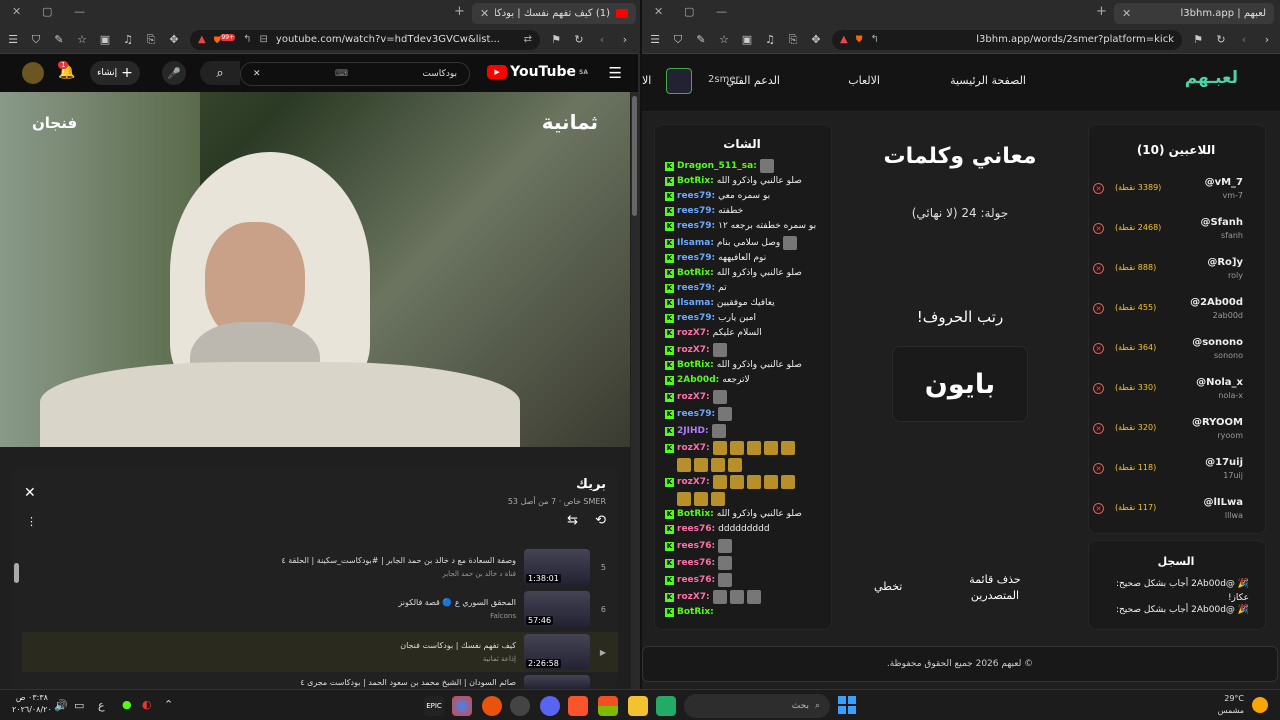 The width and height of the screenshot is (1280, 720). Describe the element at coordinates (666, 706) in the screenshot. I see `app-icon` at that location.